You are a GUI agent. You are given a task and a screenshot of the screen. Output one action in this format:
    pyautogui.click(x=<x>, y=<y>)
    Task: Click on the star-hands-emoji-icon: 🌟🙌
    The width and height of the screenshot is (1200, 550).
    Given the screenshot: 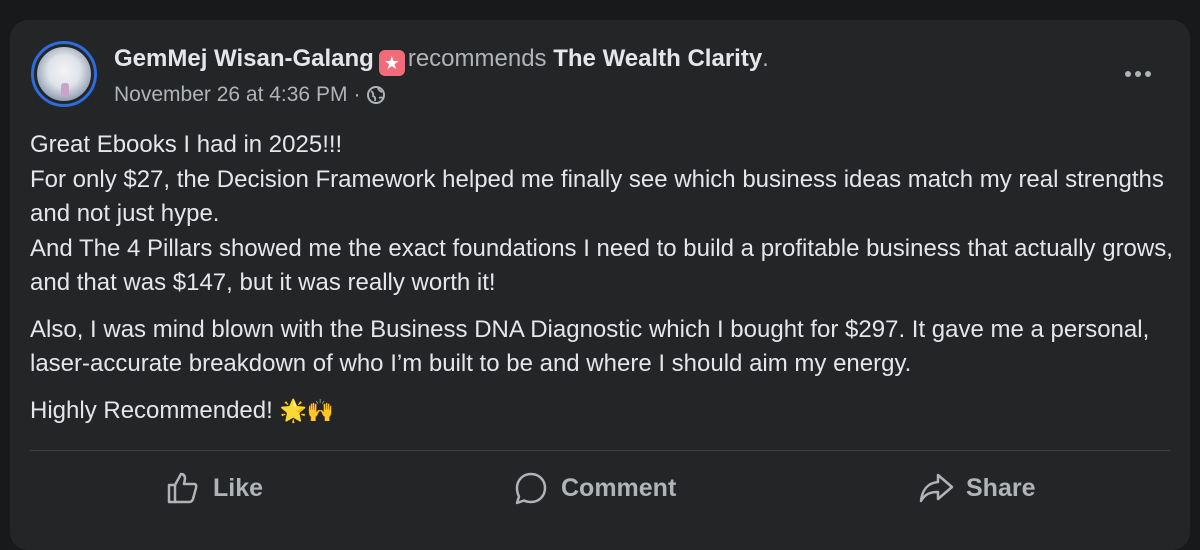 What is the action you would take?
    pyautogui.click(x=307, y=410)
    